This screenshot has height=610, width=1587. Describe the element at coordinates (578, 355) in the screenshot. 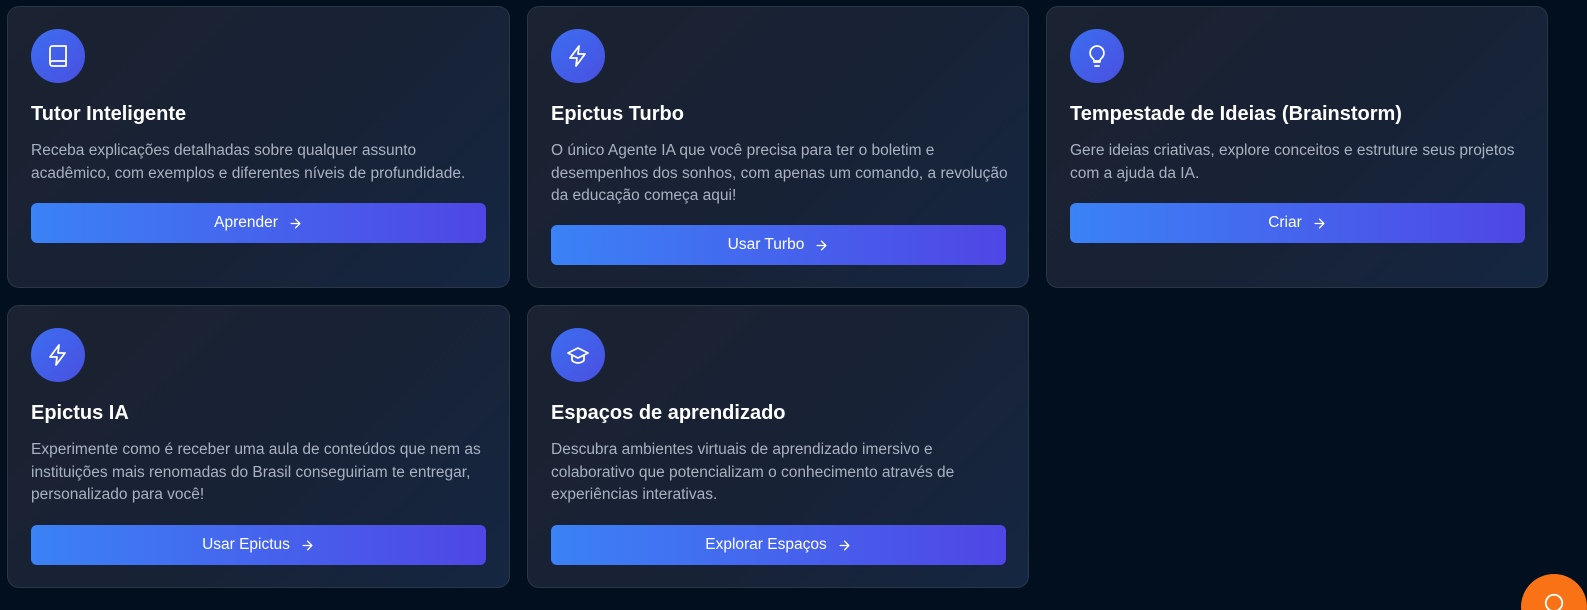

I see `graduation-cap-icon` at that location.